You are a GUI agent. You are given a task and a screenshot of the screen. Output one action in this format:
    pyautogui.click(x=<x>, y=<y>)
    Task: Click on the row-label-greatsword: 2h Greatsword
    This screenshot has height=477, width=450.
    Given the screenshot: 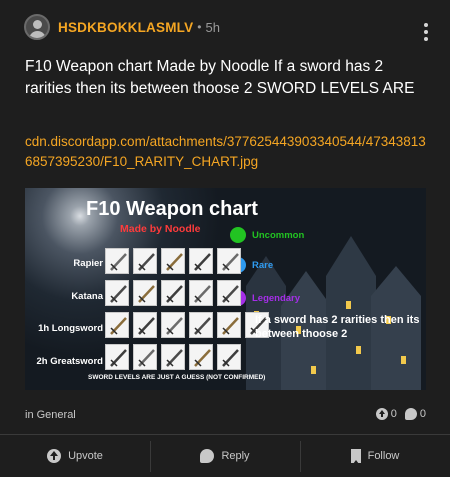 What is the action you would take?
    pyautogui.click(x=69, y=361)
    